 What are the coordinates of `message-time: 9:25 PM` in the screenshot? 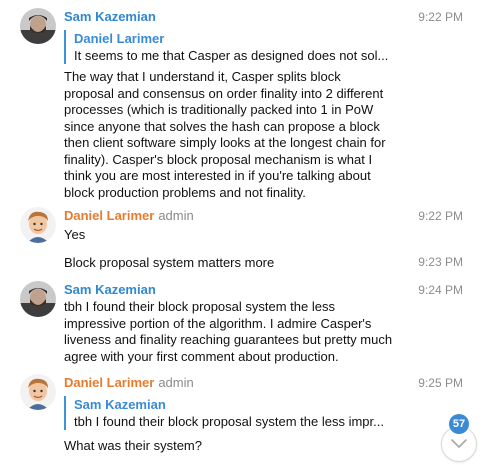 It's located at (440, 383).